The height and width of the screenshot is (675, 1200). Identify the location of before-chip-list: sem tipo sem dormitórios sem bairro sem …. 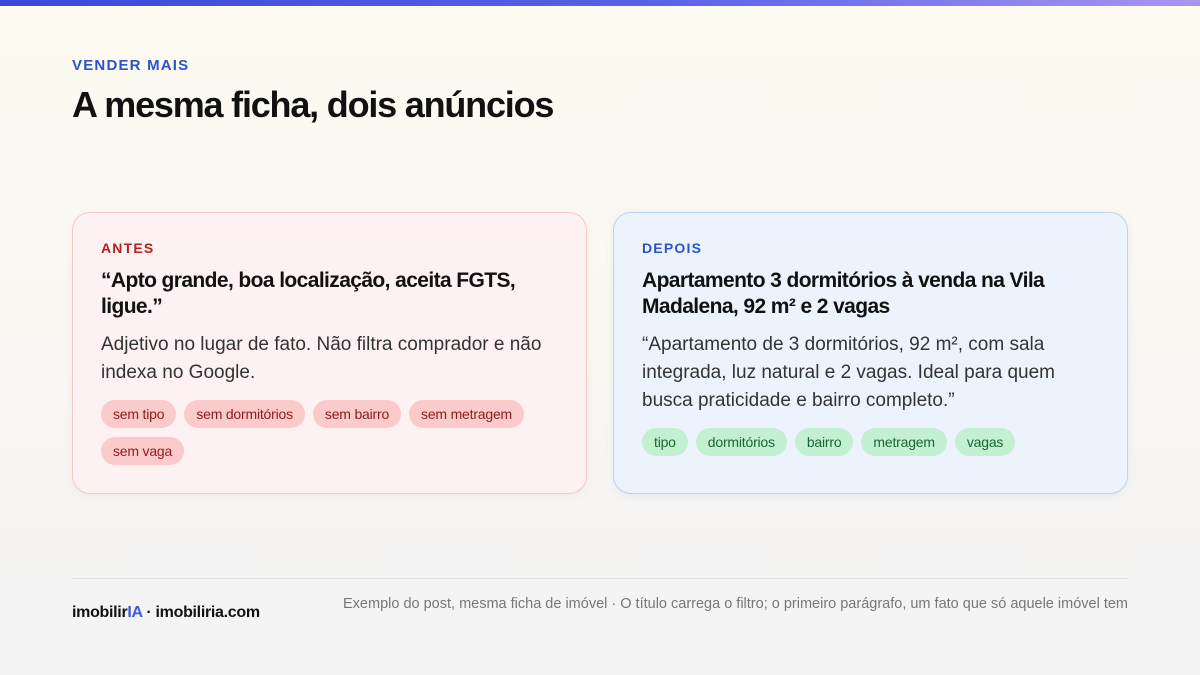
(329, 432).